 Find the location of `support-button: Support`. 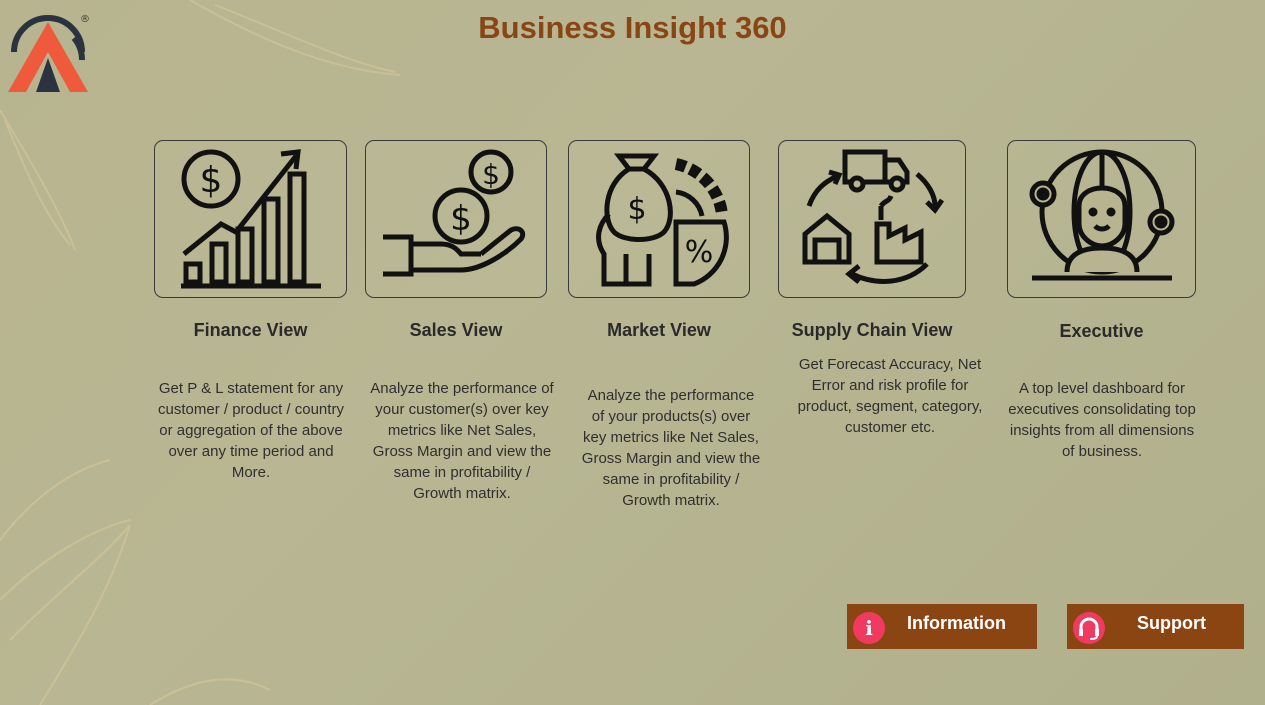

support-button: Support is located at coordinates (1155, 626).